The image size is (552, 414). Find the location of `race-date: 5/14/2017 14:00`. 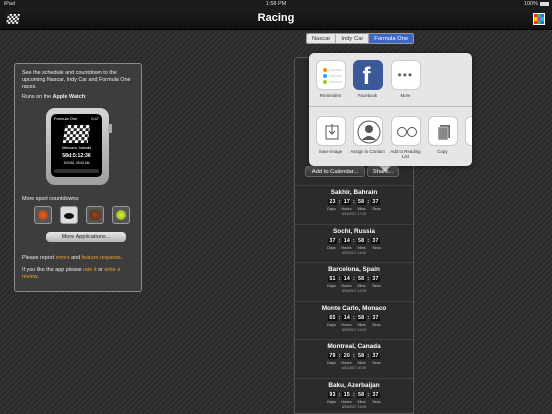

race-date: 5/14/2017 14:00 is located at coordinates (354, 291).